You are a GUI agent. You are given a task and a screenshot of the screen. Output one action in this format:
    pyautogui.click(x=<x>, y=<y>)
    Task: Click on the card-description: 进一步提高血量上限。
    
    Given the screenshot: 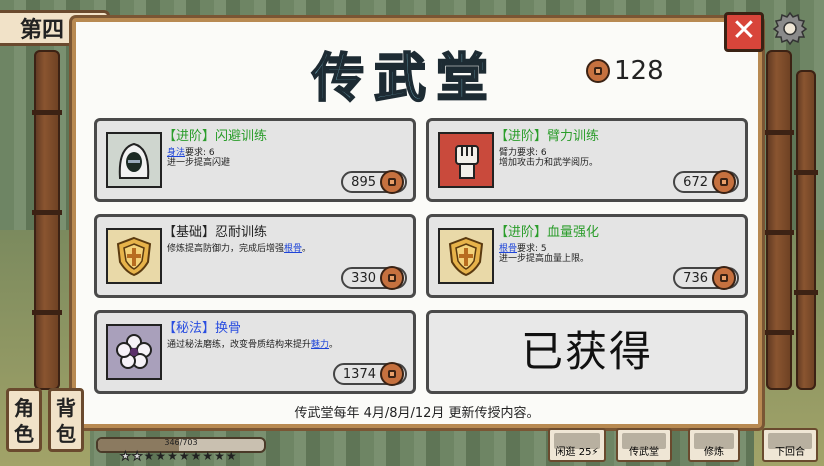 What is the action you would take?
    pyautogui.click(x=544, y=259)
    